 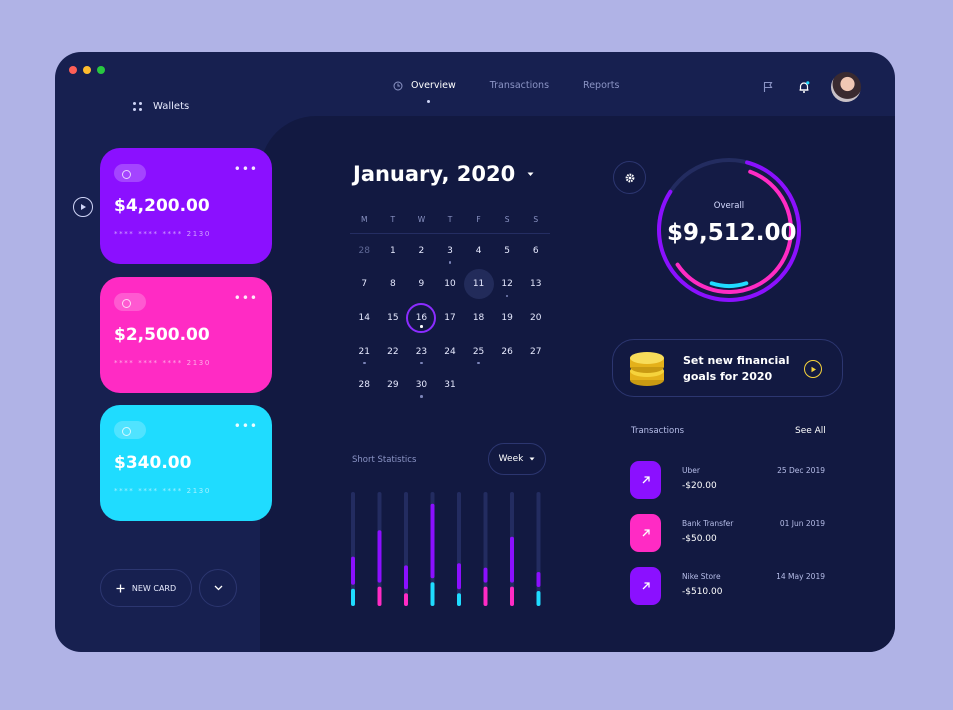 I want to click on gear-icon, so click(x=629, y=177).